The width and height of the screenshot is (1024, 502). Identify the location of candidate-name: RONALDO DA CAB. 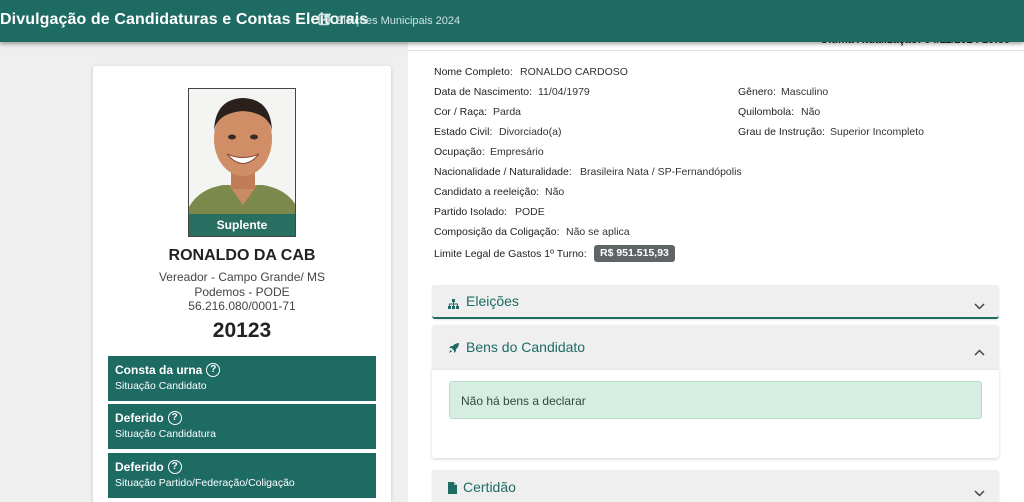
(242, 255).